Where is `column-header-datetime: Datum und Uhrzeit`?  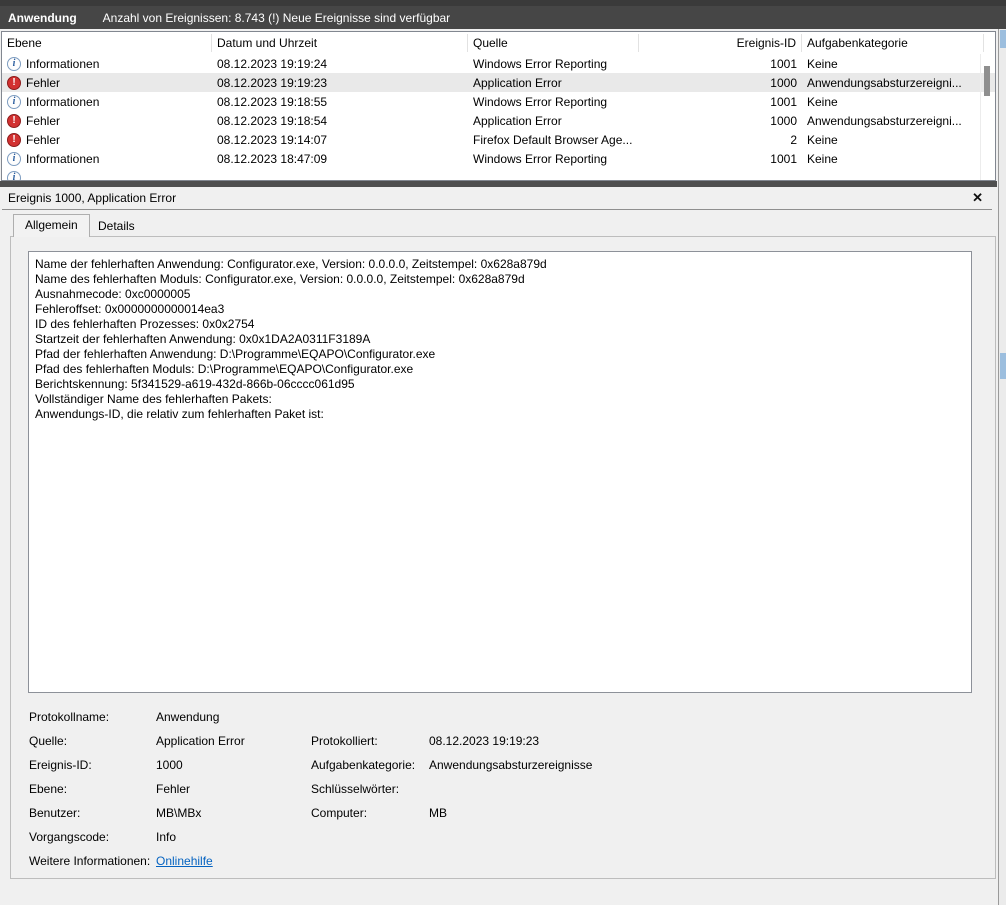 column-header-datetime: Datum und Uhrzeit is located at coordinates (340, 43).